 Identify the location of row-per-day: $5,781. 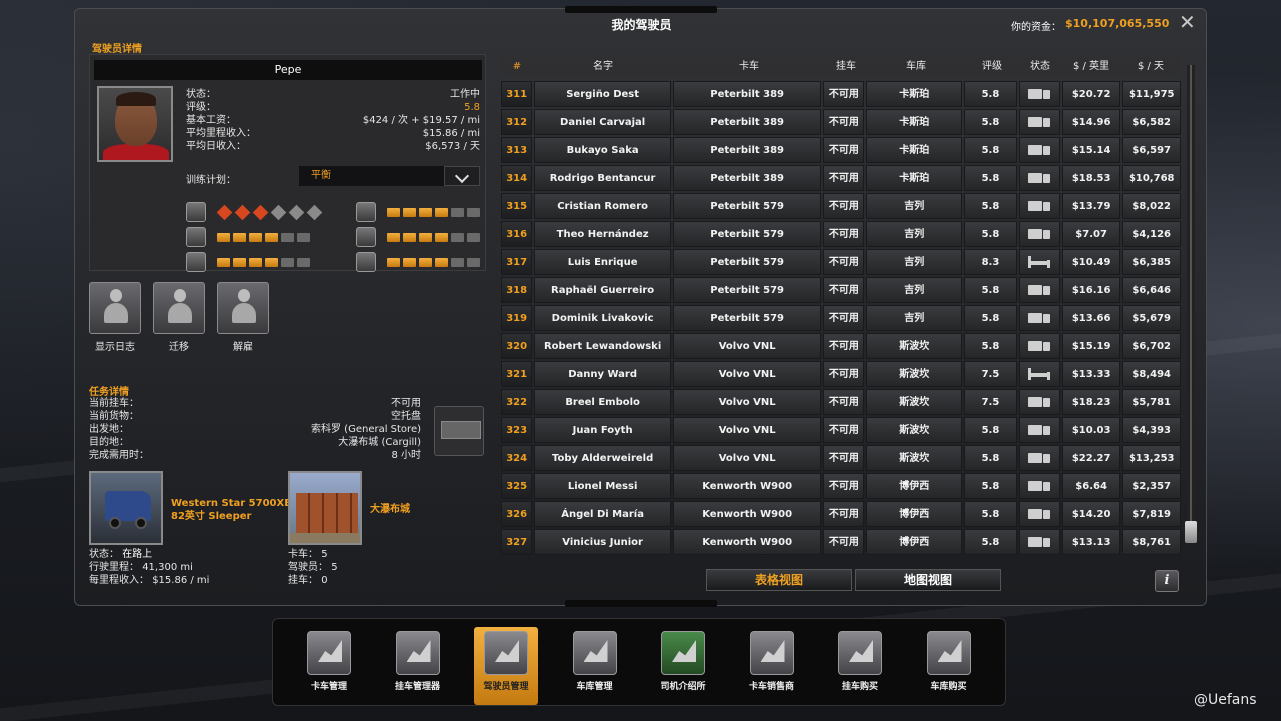
(1152, 402).